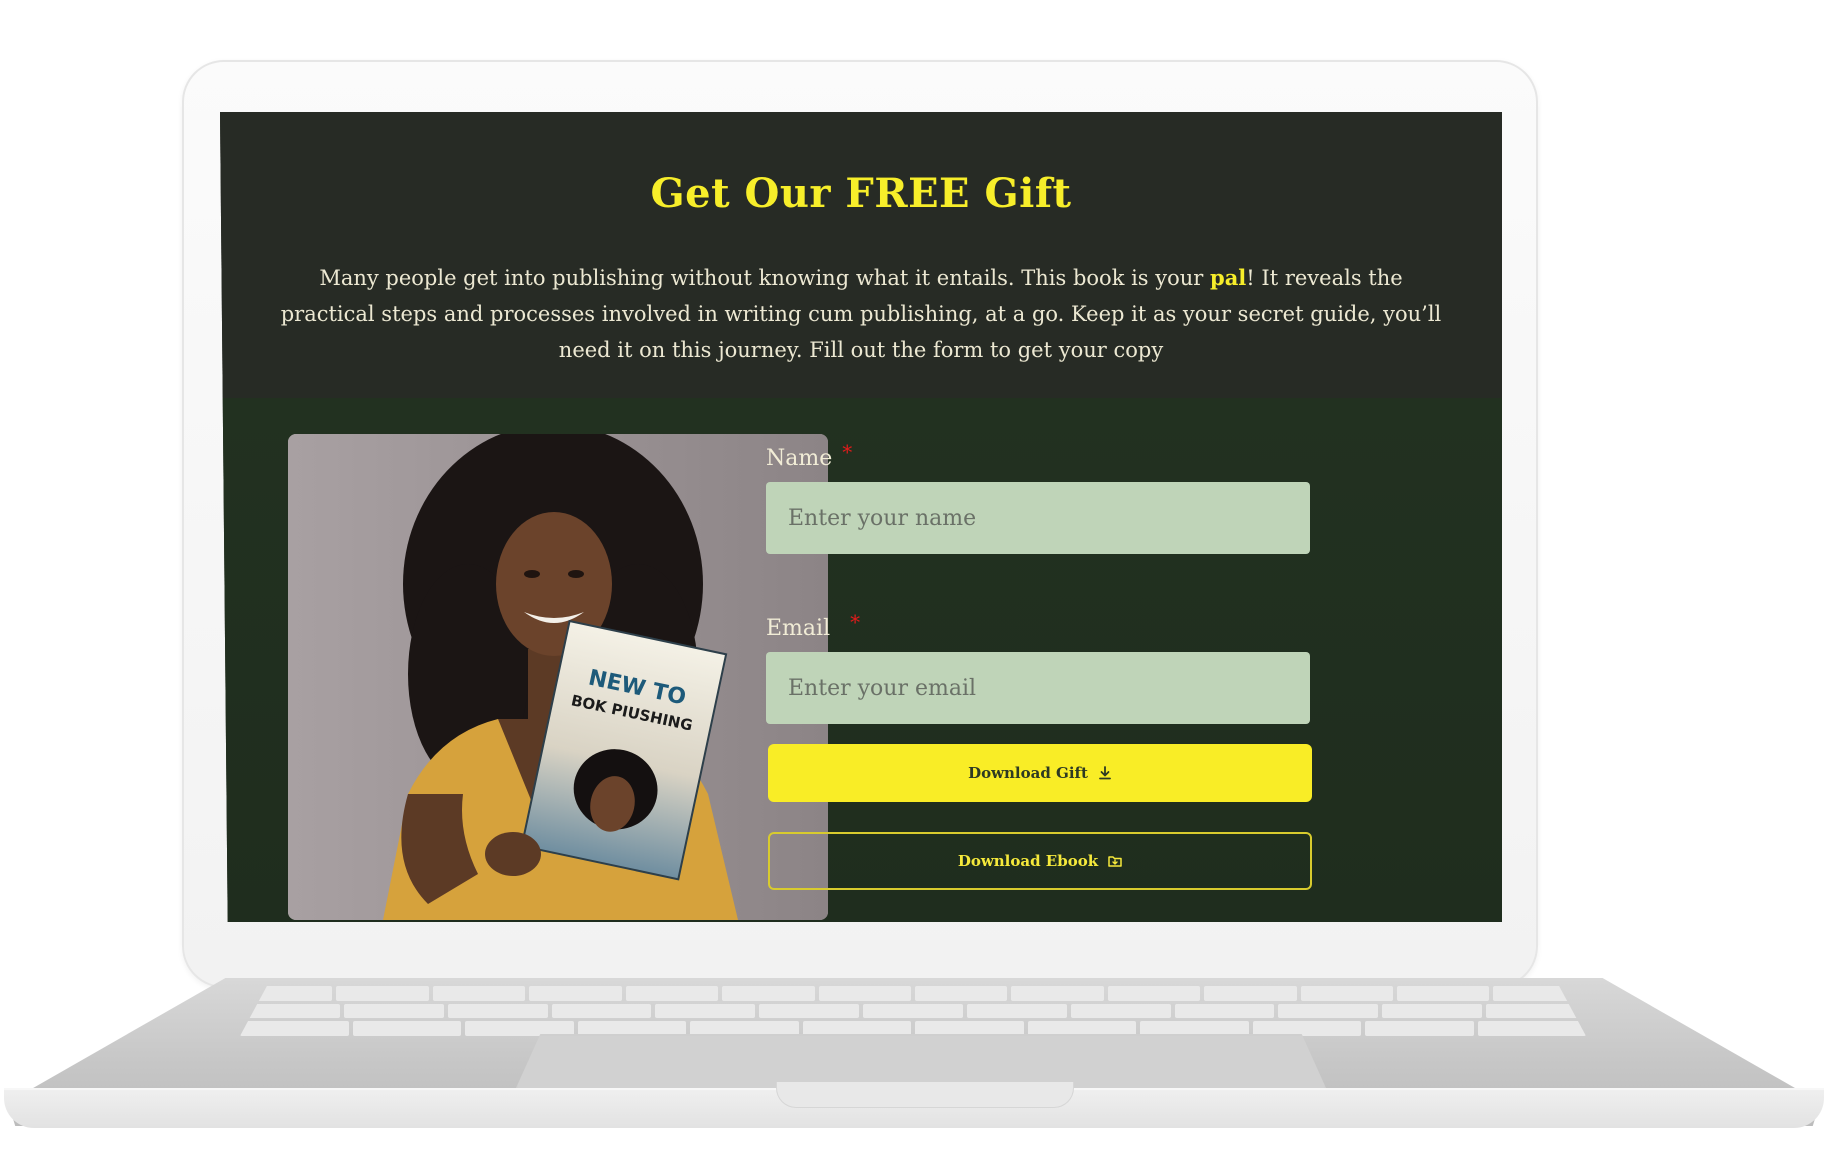 The image size is (1826, 1157). I want to click on name-input, so click(1038, 518).